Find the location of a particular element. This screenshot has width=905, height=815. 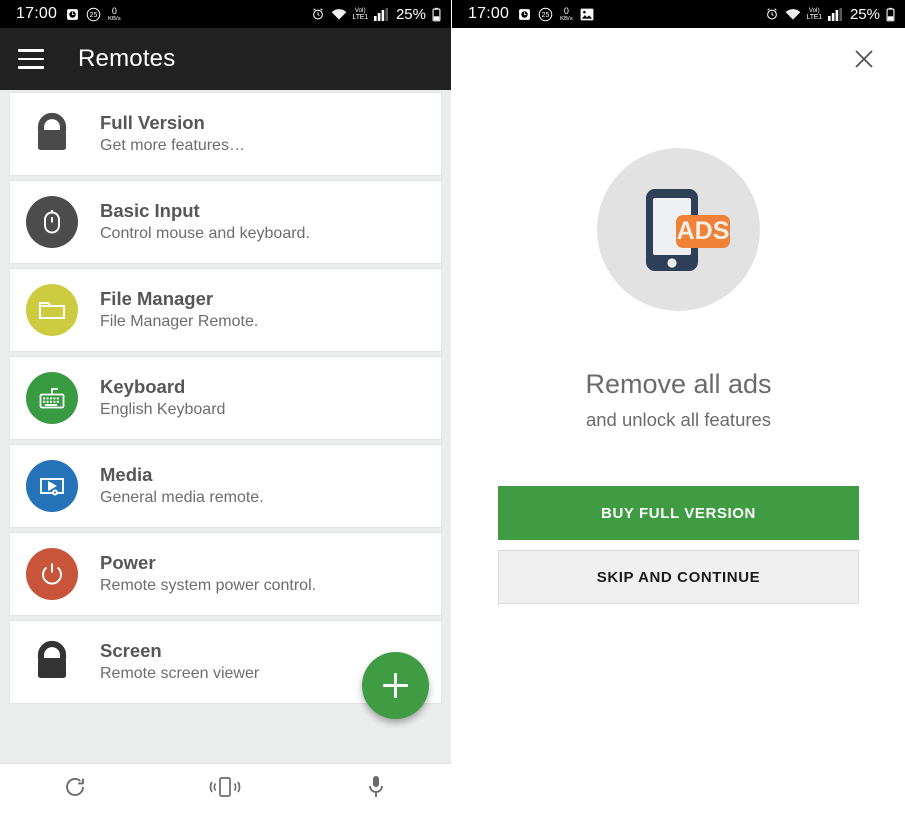

plus-icon is located at coordinates (395, 685).